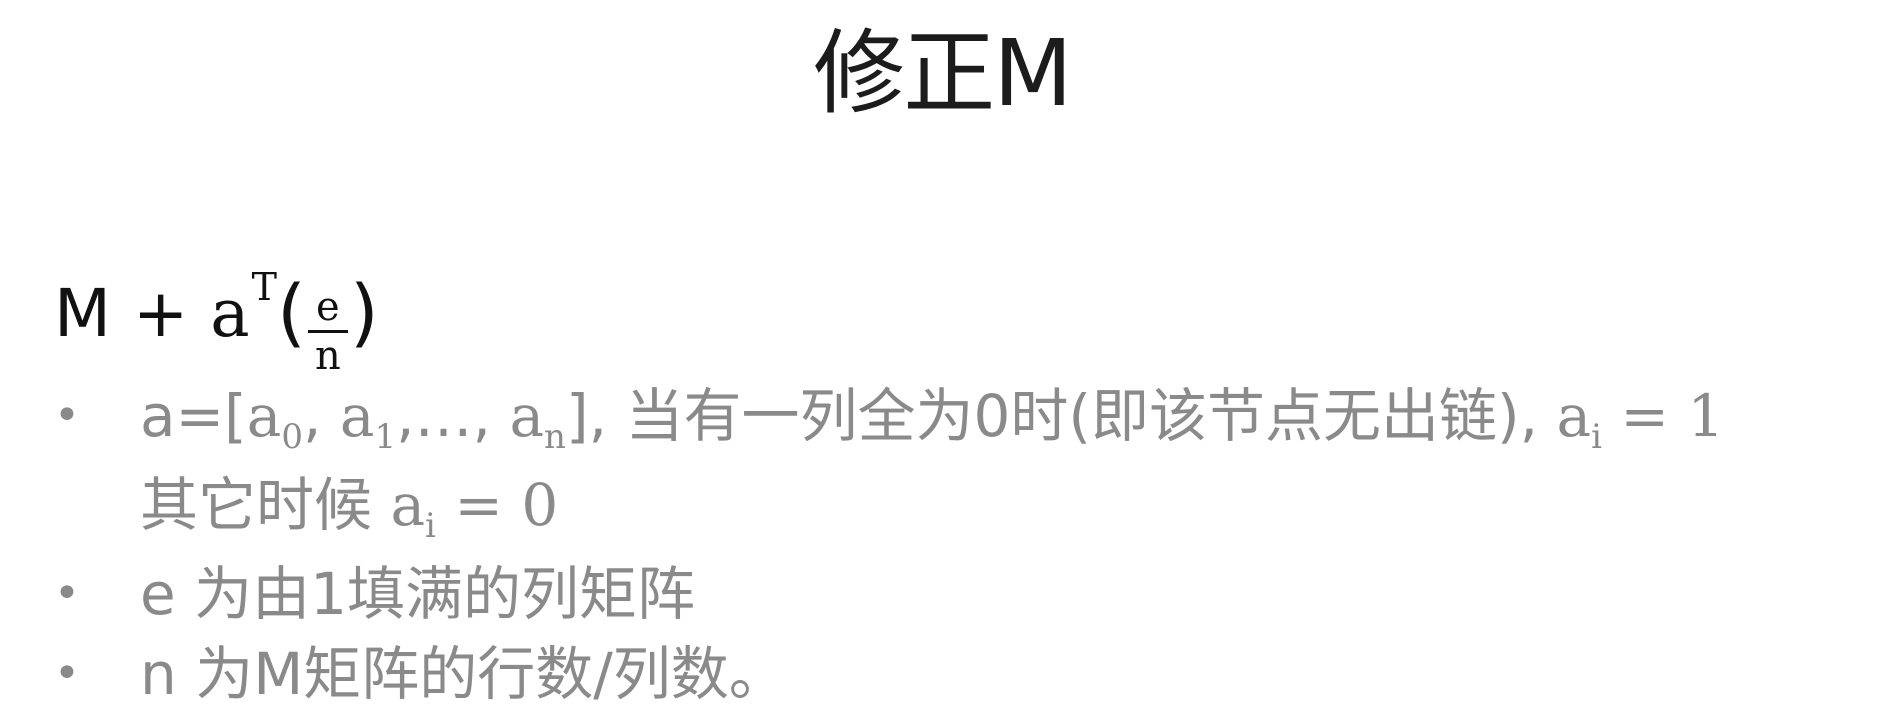 This screenshot has width=1884, height=714. Describe the element at coordinates (497, 505) in the screenshot. I see `line2-end: = 0` at that location.